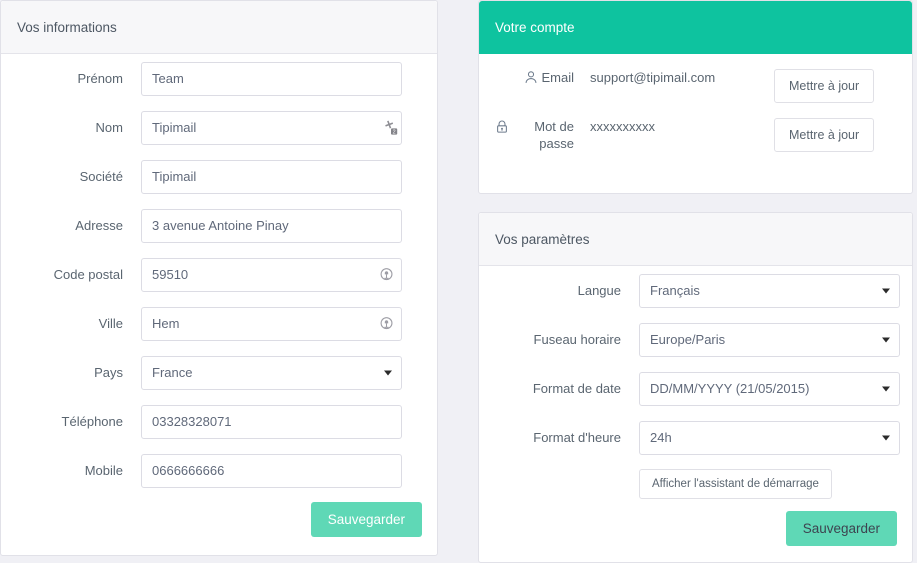  Describe the element at coordinates (577, 437) in the screenshot. I see `label-format-heure: Format d'heure` at that location.